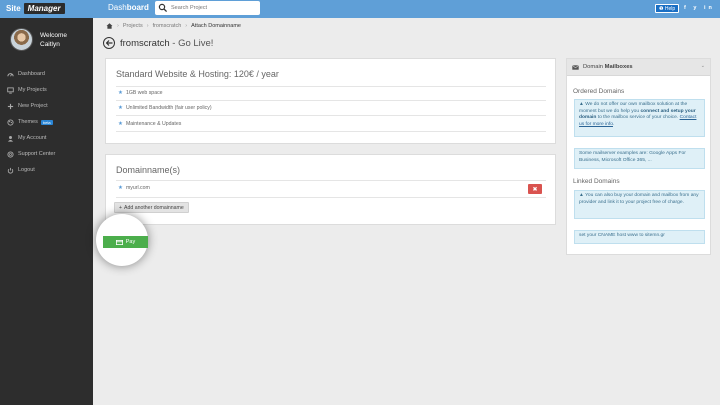 The image size is (720, 405). Describe the element at coordinates (46, 170) in the screenshot. I see `sidebar-item-logout: Logout` at that location.